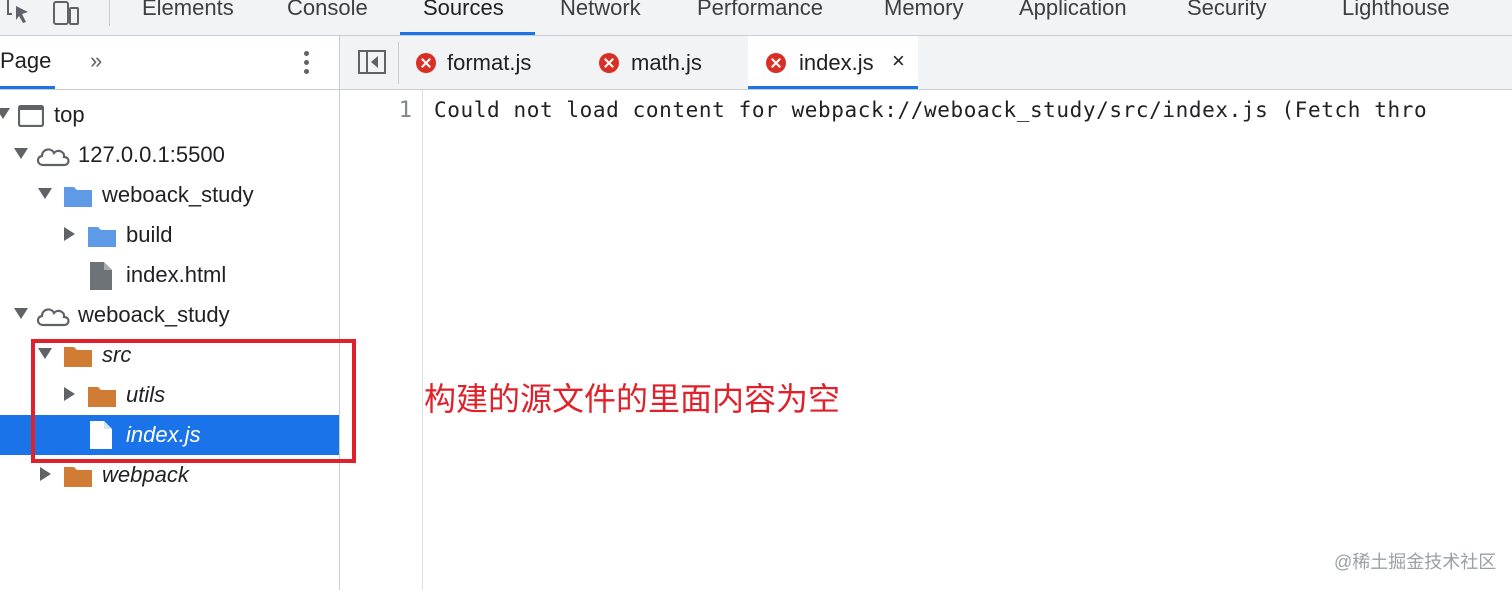 The image size is (1512, 590). What do you see at coordinates (145, 474) in the screenshot?
I see `tree-item-label: webpack` at bounding box center [145, 474].